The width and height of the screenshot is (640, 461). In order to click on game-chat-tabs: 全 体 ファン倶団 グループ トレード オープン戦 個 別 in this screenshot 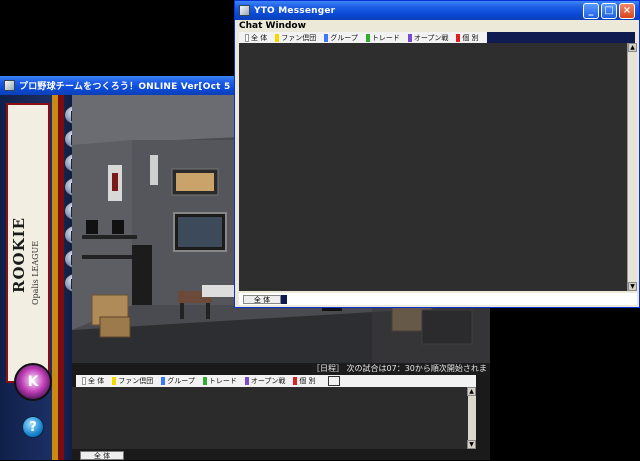, I will do `click(276, 381)`.